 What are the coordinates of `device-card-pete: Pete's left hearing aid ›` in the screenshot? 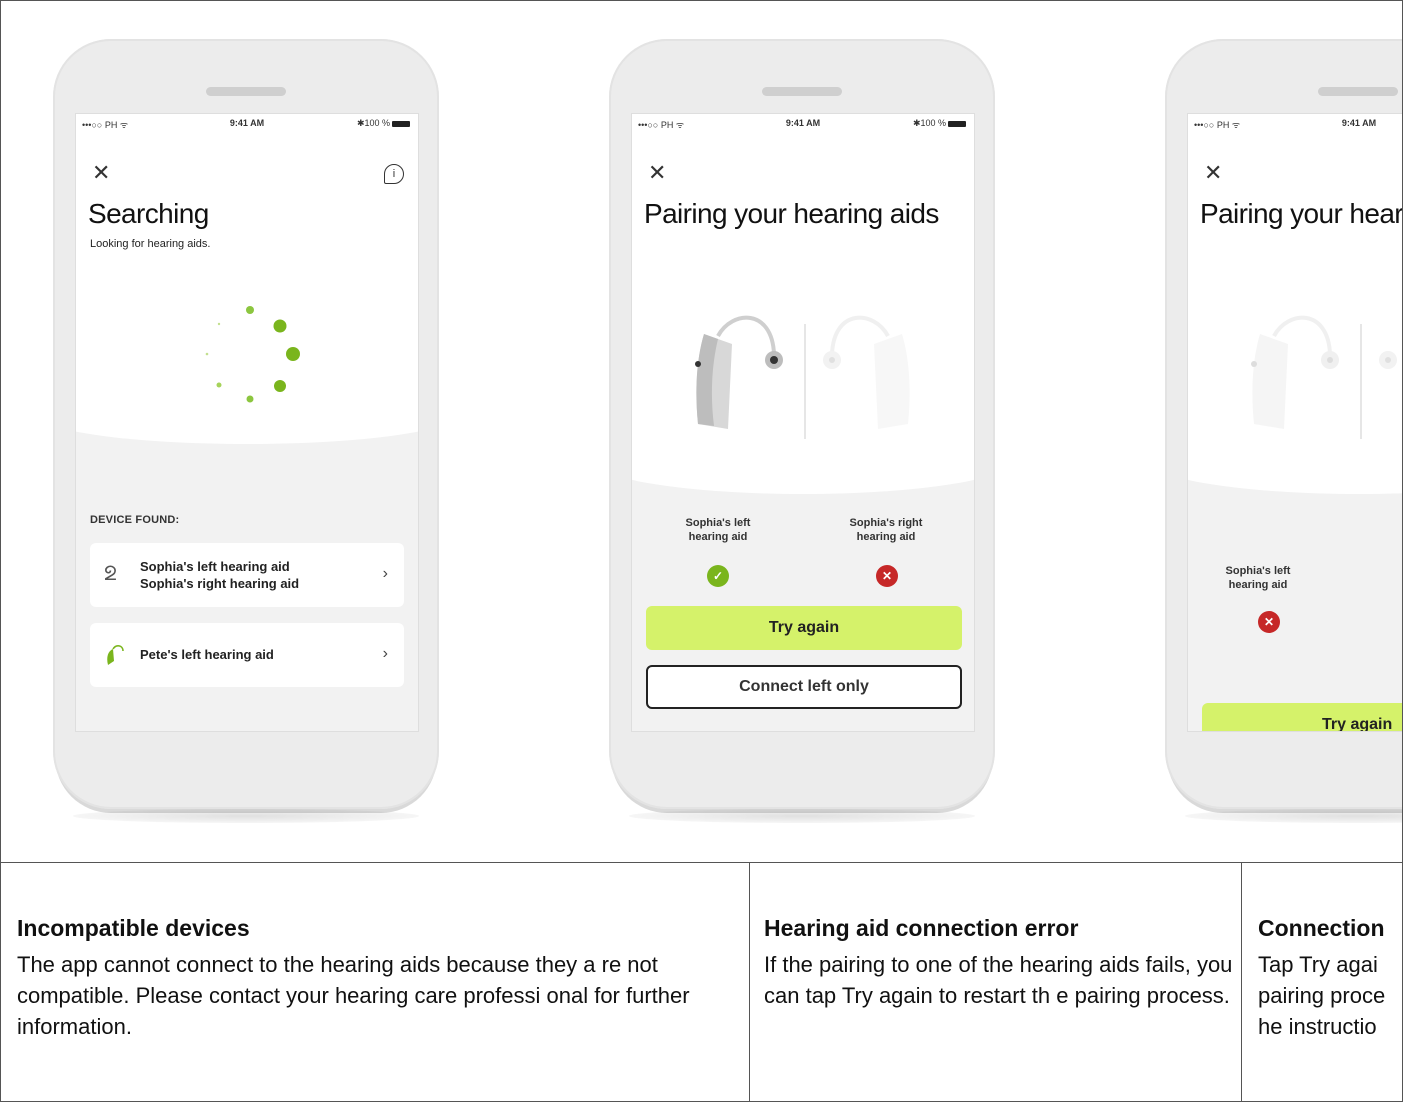 It's located at (247, 655).